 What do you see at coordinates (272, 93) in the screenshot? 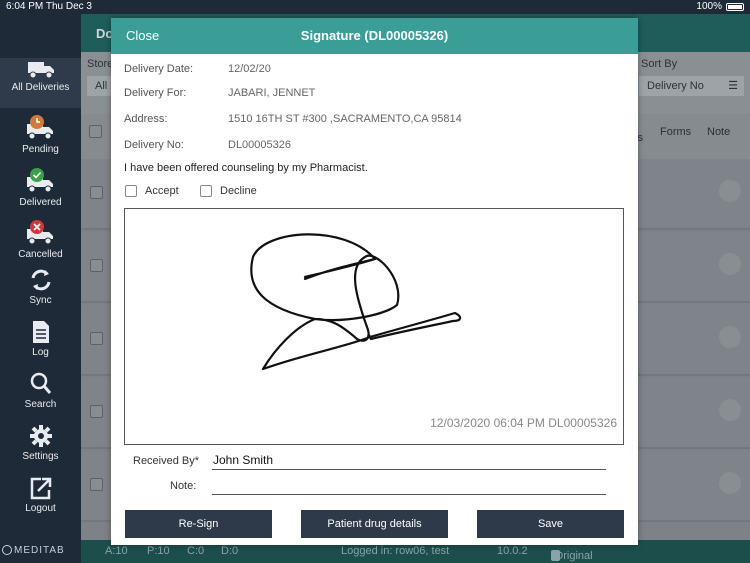
I see `delivery-for-value: JABARI, JENNET` at bounding box center [272, 93].